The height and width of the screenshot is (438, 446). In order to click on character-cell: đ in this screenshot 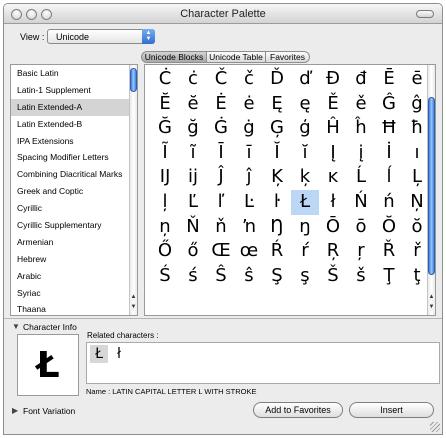, I will do `click(361, 79)`.